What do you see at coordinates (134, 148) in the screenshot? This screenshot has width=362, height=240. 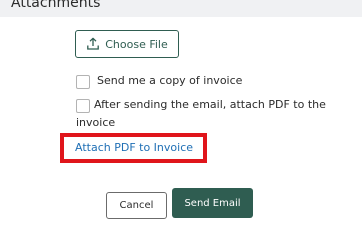 I see `attach-pdf-link: Attach PDF to Invoice` at bounding box center [134, 148].